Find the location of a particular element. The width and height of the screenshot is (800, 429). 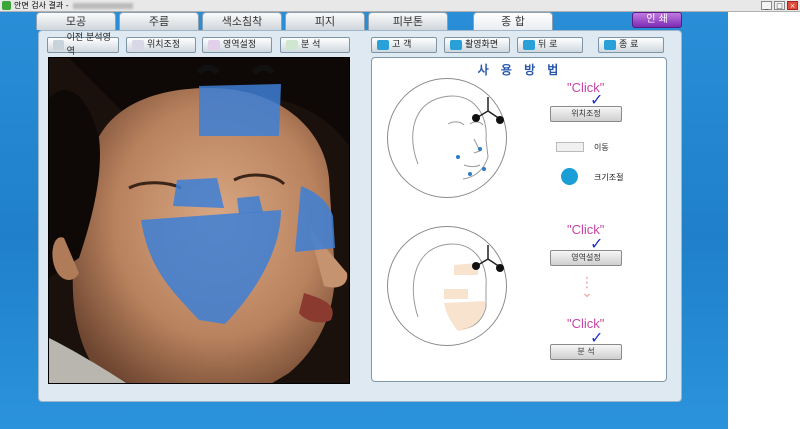

resize-dot-icon is located at coordinates (569, 176).